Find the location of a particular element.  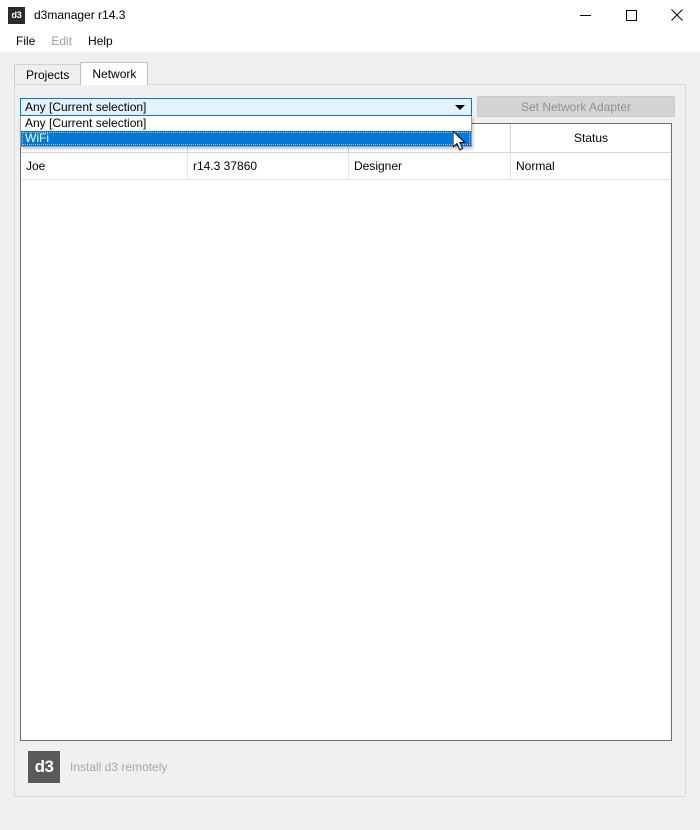

cell-version: r14.3 37860 is located at coordinates (268, 166).